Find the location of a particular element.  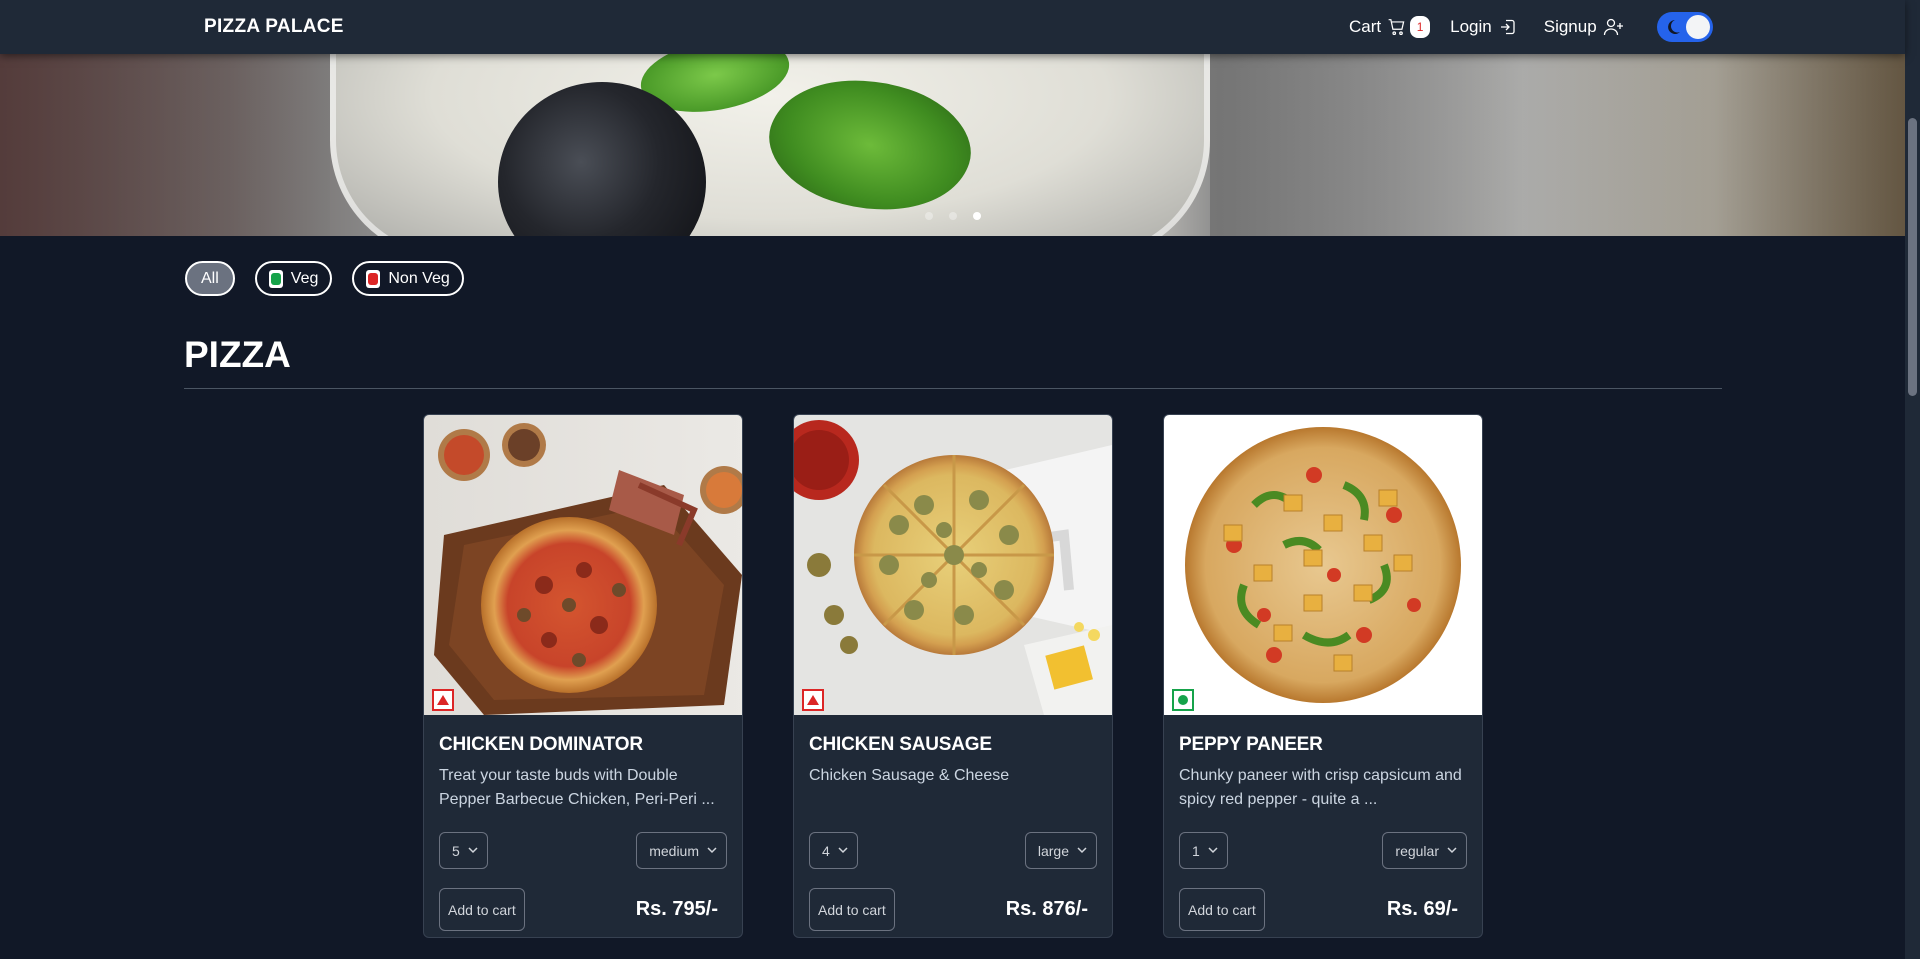

filter-nonveg: Non Veg is located at coordinates (408, 278).